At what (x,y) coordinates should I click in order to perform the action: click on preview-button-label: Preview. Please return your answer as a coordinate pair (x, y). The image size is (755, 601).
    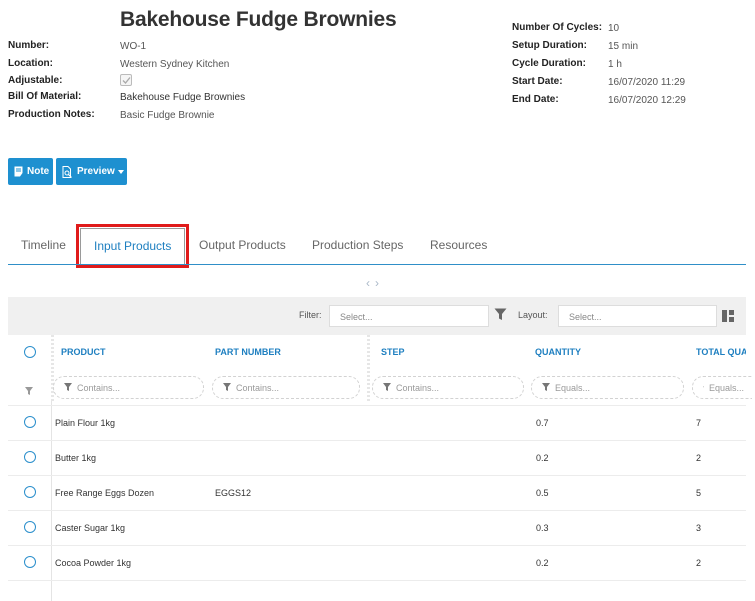
    Looking at the image, I should click on (96, 171).